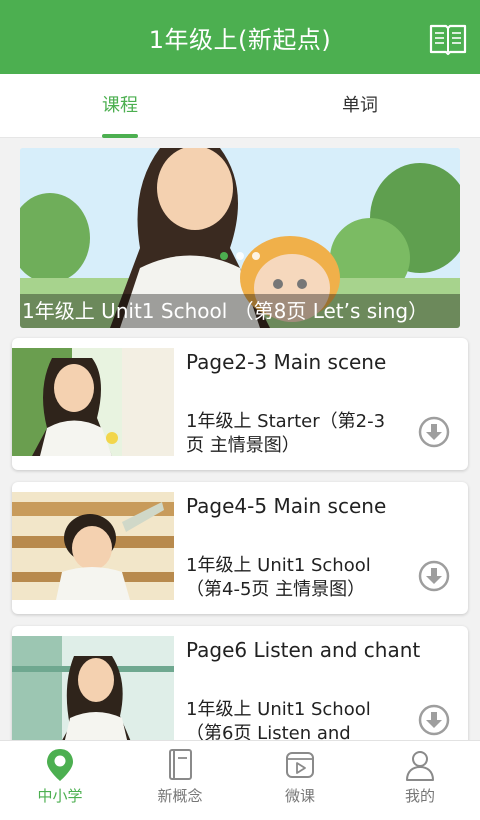  Describe the element at coordinates (419, 796) in the screenshot. I see `nav-label: 我的` at that location.